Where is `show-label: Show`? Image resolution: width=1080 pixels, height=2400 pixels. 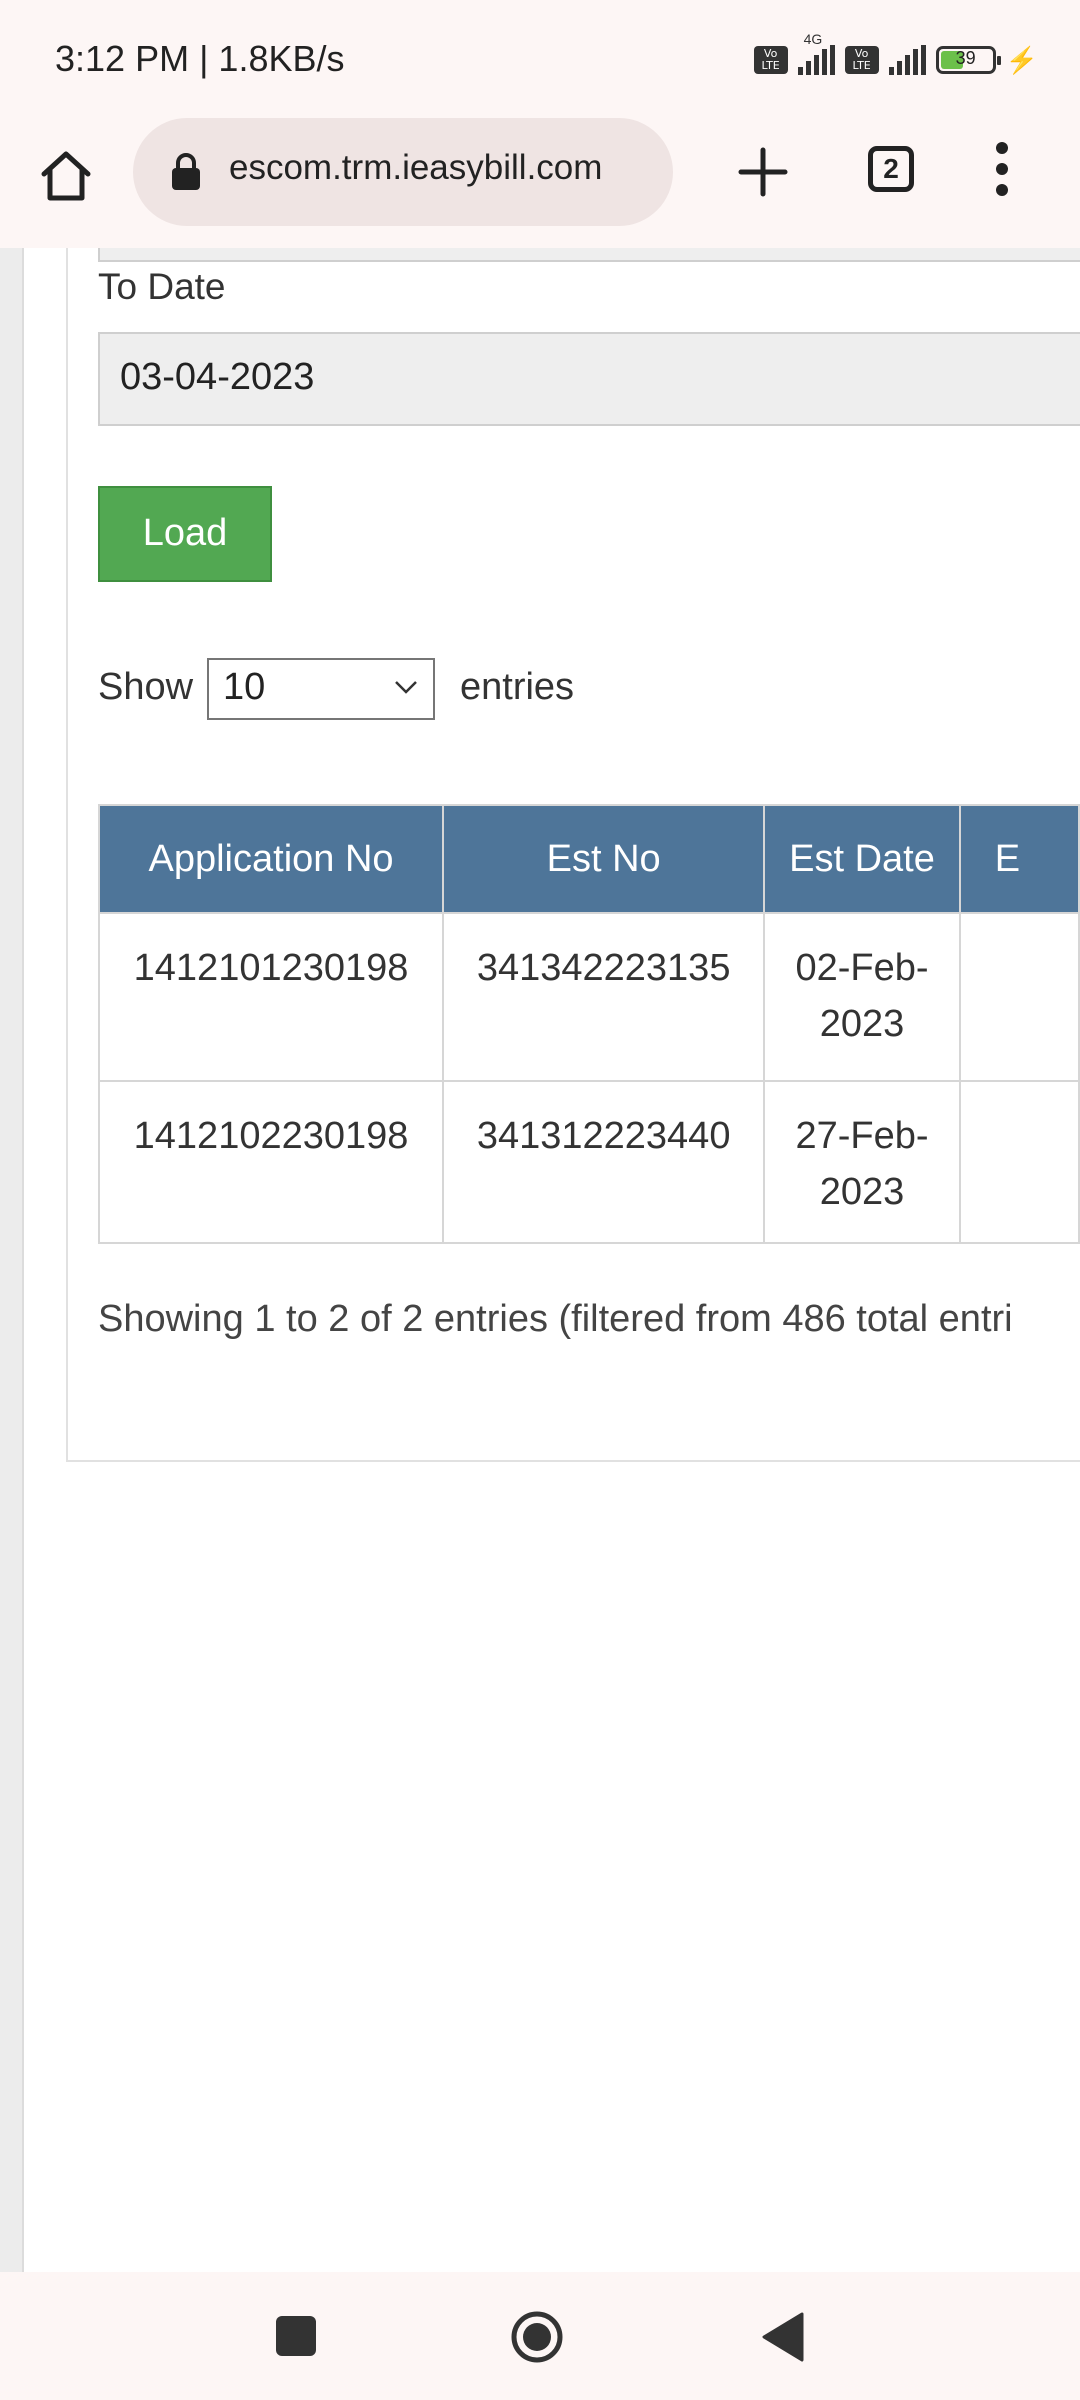
show-label: Show is located at coordinates (146, 687).